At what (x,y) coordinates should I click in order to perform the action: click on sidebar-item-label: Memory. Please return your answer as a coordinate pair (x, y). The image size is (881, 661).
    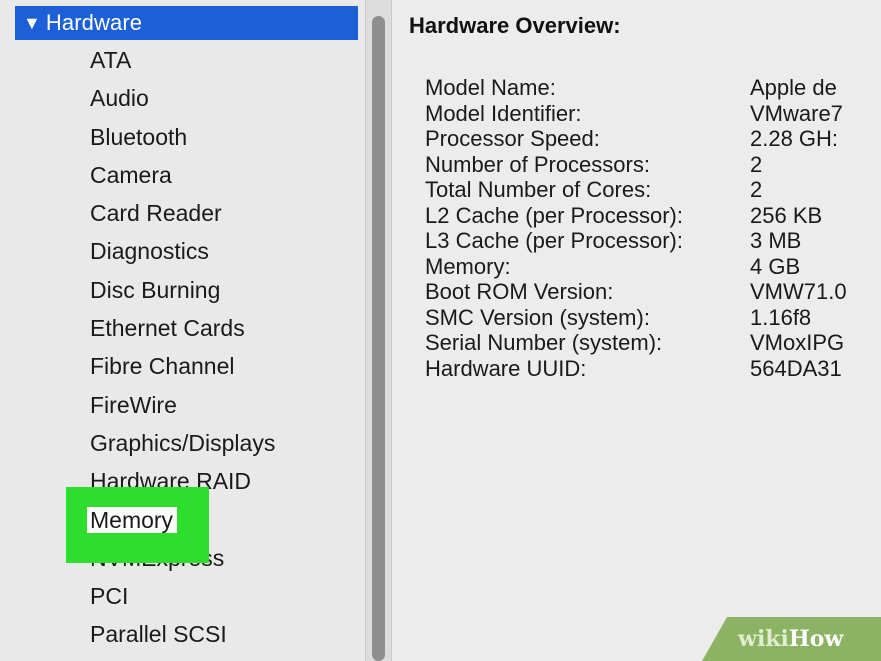
    Looking at the image, I should click on (132, 519).